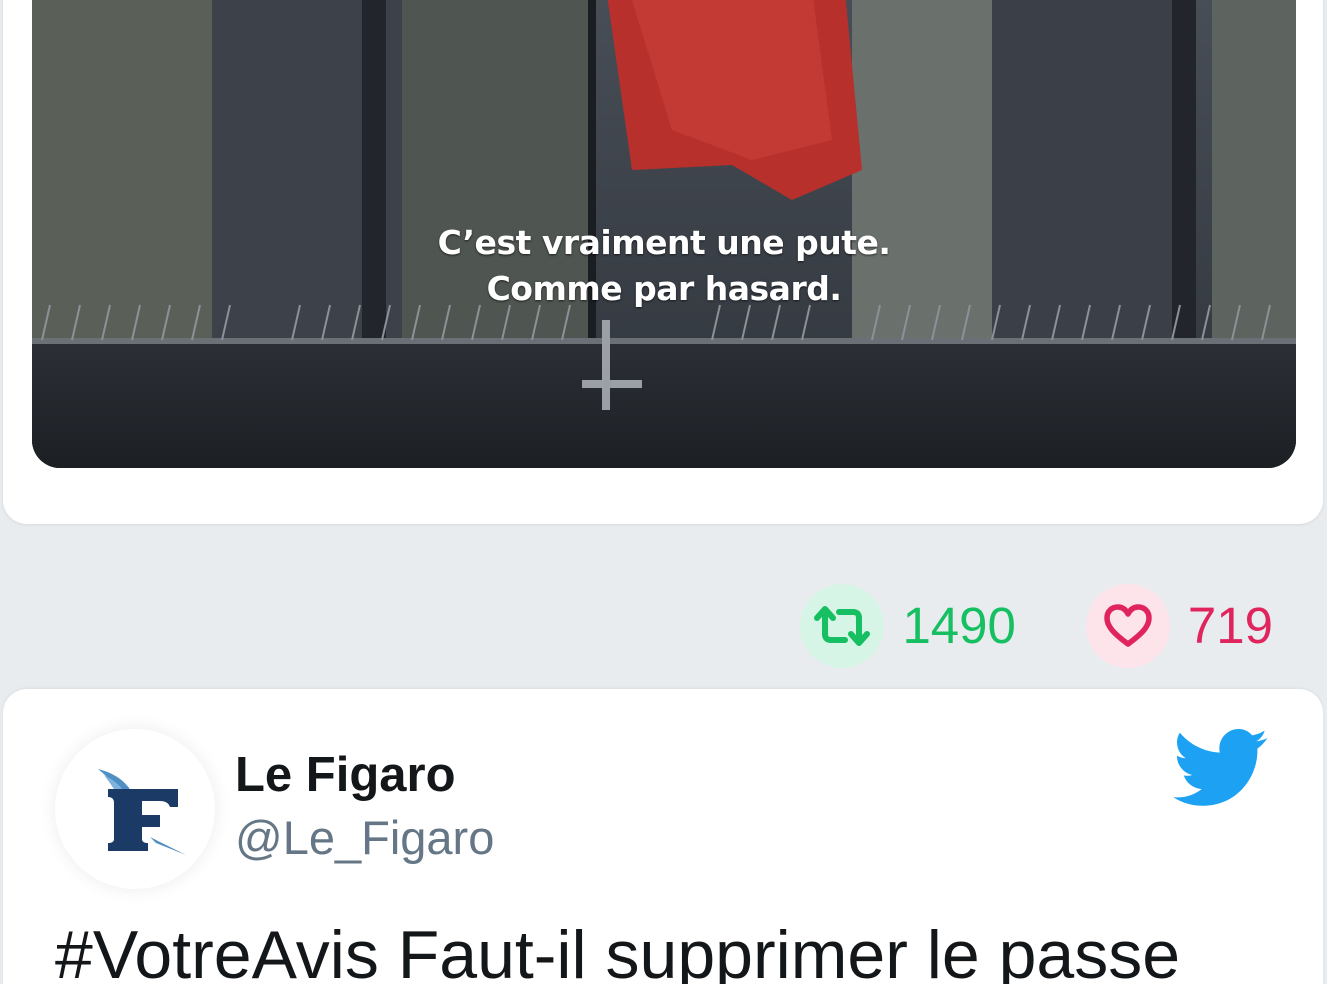 This screenshot has width=1327, height=984. I want to click on video-subtitle-line-2: Comme par hasard., so click(664, 288).